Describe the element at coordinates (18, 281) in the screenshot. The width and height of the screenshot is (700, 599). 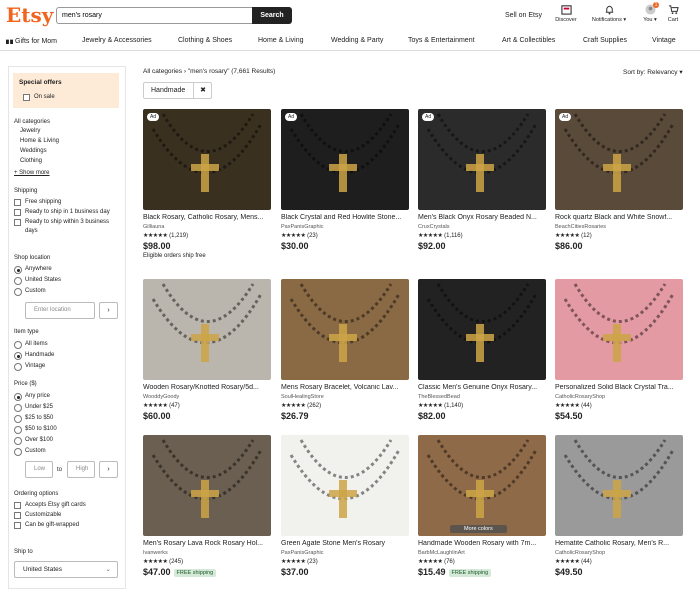
I see `location-us-radio` at that location.